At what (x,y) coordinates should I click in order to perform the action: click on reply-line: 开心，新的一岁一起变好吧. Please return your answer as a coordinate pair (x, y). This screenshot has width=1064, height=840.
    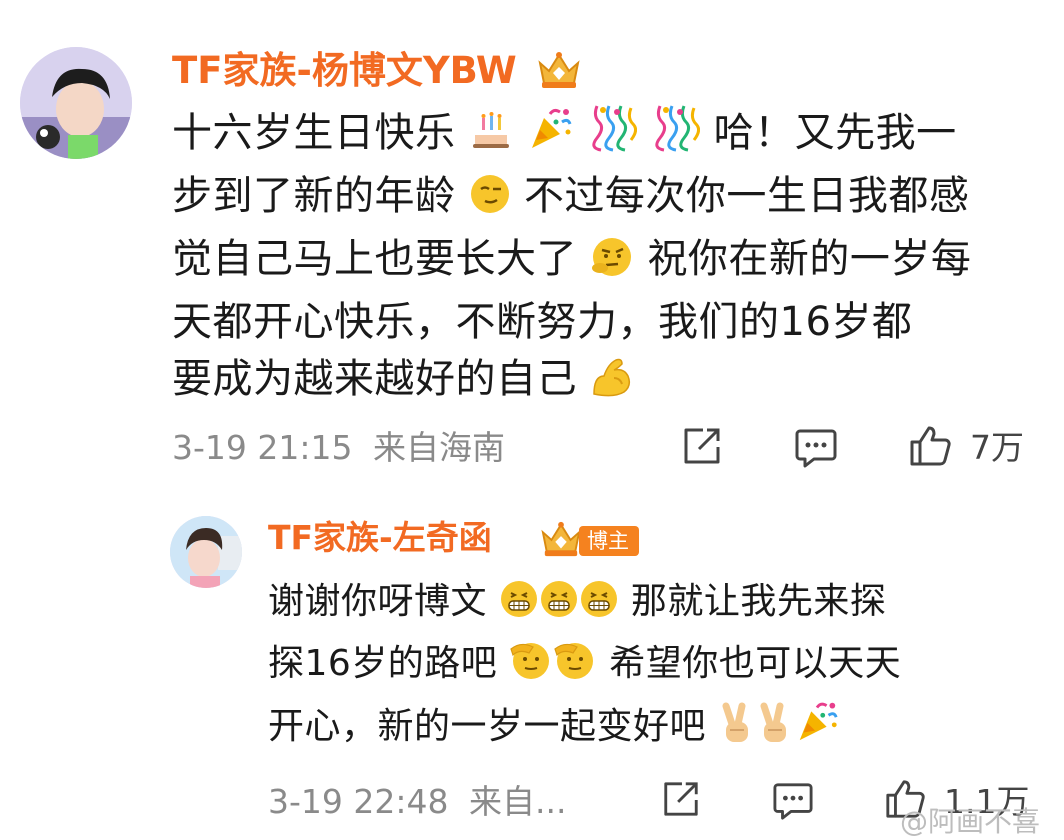
    Looking at the image, I should click on (658, 729).